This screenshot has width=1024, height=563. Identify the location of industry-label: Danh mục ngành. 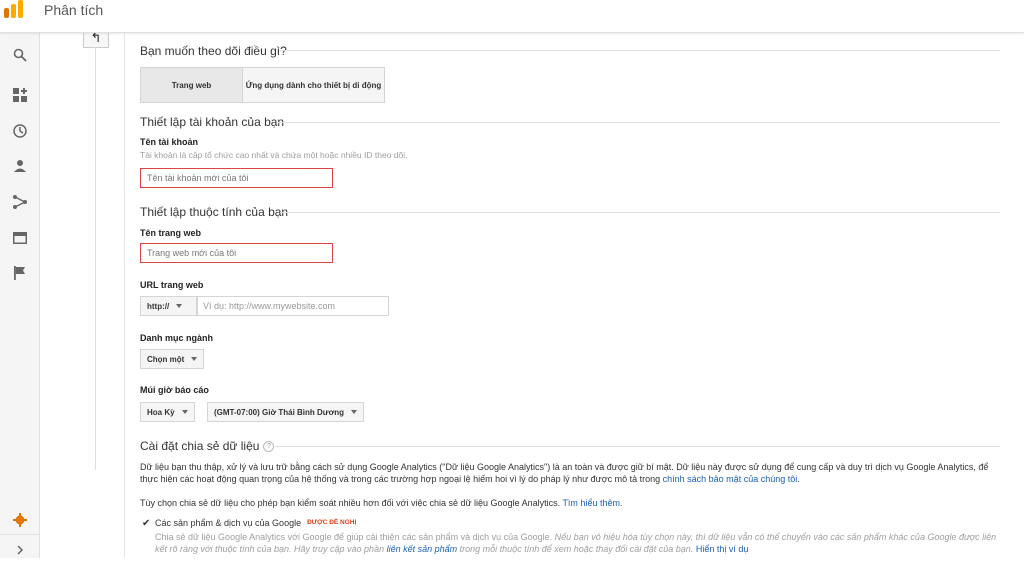
(177, 338).